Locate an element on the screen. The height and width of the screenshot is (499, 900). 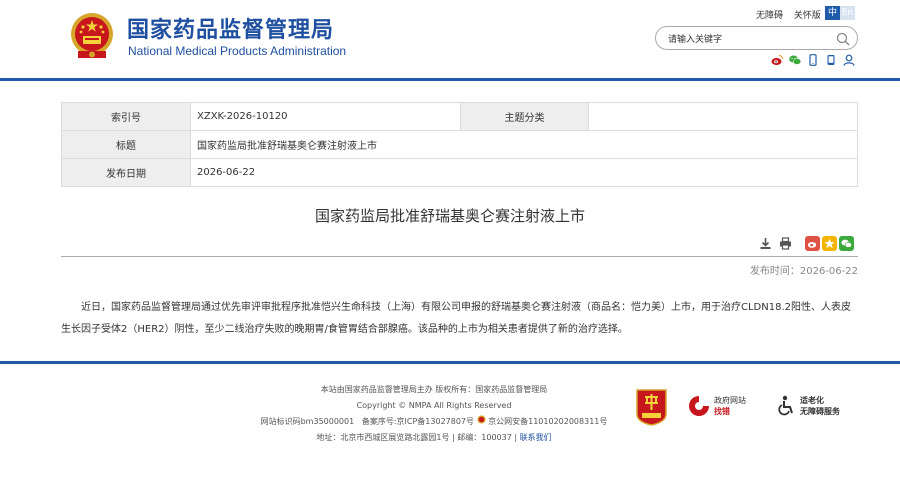
title-label: 标题 is located at coordinates (126, 144).